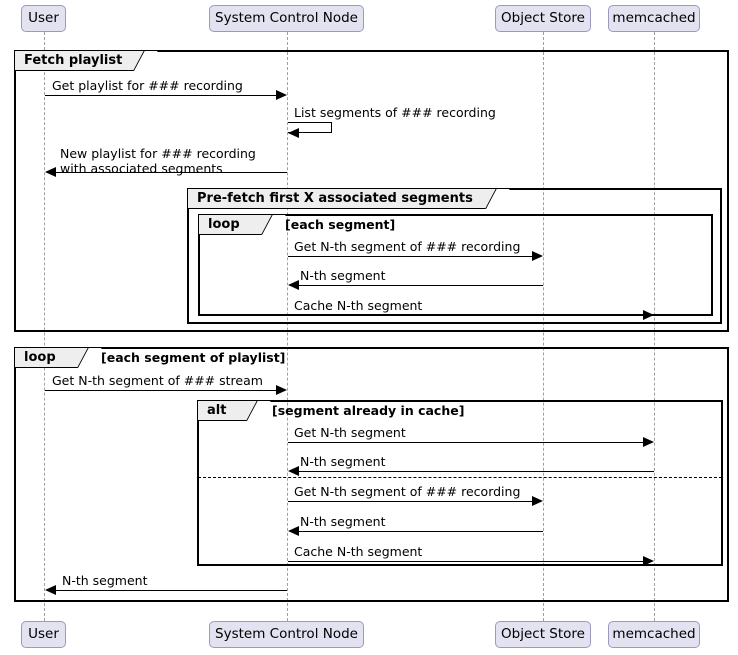  What do you see at coordinates (163, 95) in the screenshot?
I see `message-line-get-playlist` at bounding box center [163, 95].